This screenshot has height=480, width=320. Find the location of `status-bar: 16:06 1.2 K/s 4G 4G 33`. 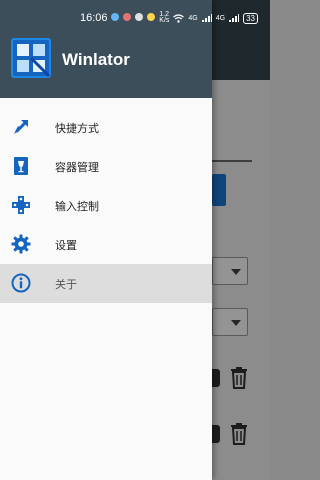

status-bar: 16:06 1.2 K/s 4G 4G 33 is located at coordinates (135, 17).